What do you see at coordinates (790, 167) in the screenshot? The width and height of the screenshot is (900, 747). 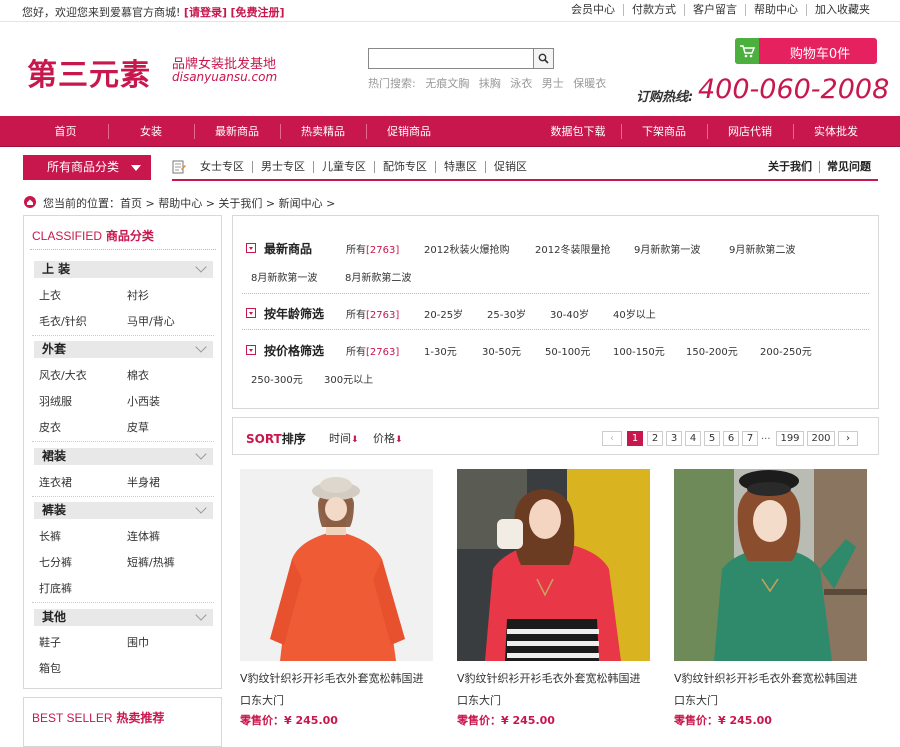 I see `about-us-link: 关于我们` at bounding box center [790, 167].